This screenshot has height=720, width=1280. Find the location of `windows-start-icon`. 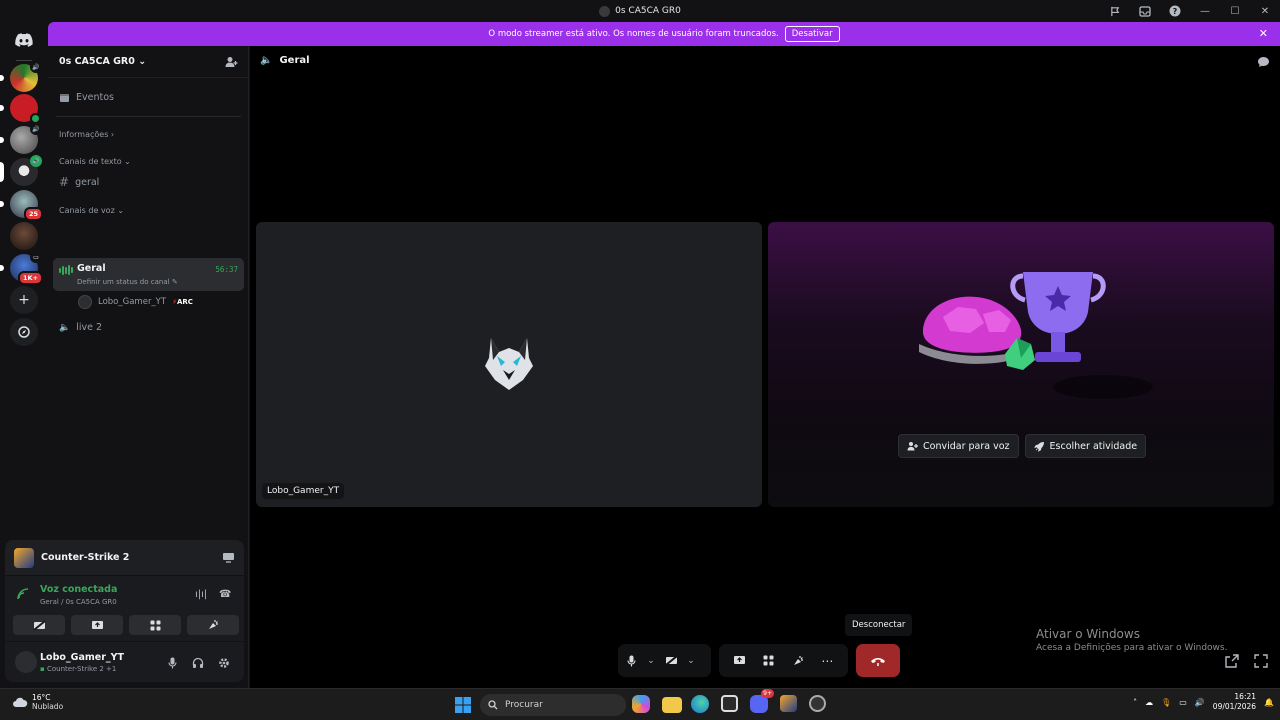

windows-start-icon is located at coordinates (463, 705).